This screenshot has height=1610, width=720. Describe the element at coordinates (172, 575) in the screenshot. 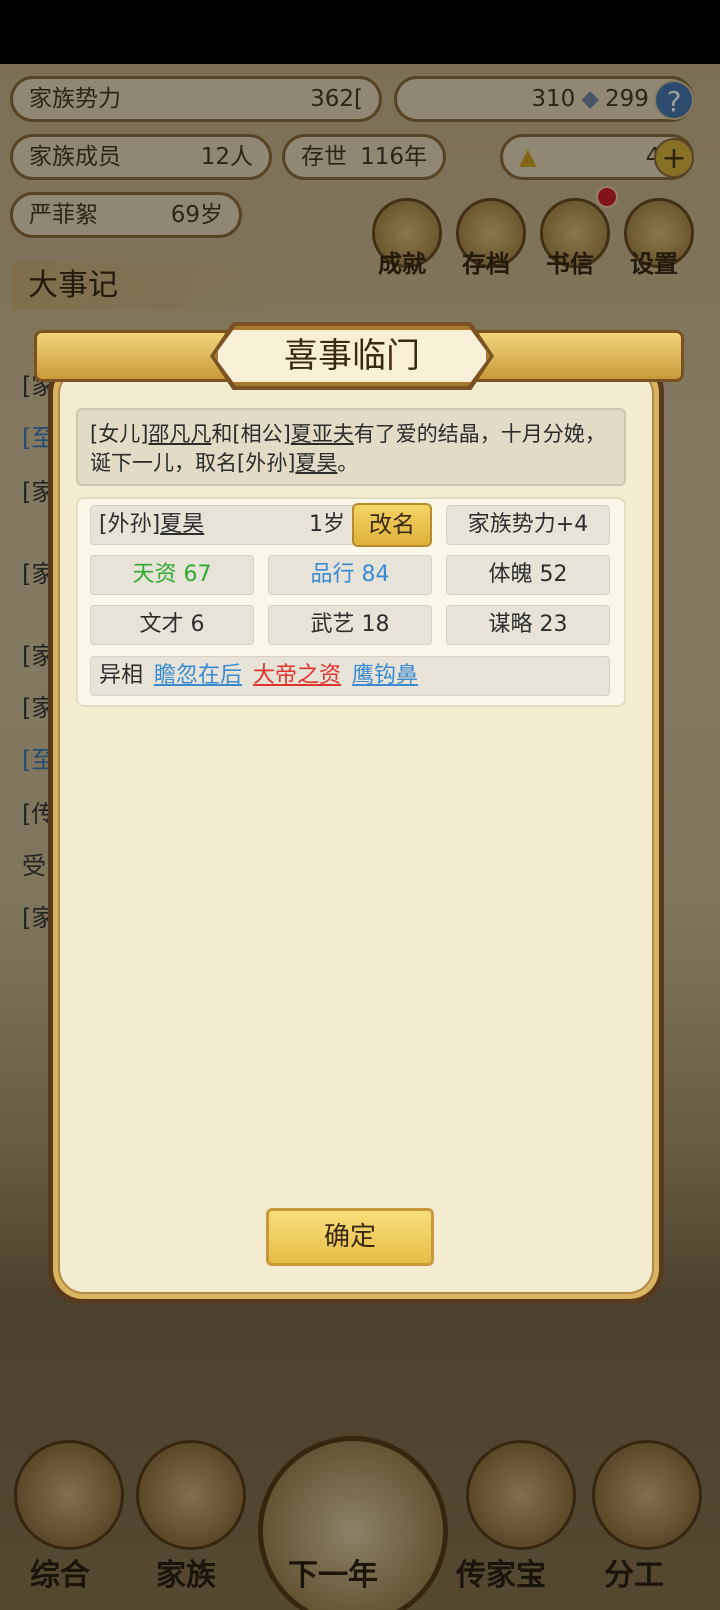

I see `stat-talent: 天资 67` at that location.